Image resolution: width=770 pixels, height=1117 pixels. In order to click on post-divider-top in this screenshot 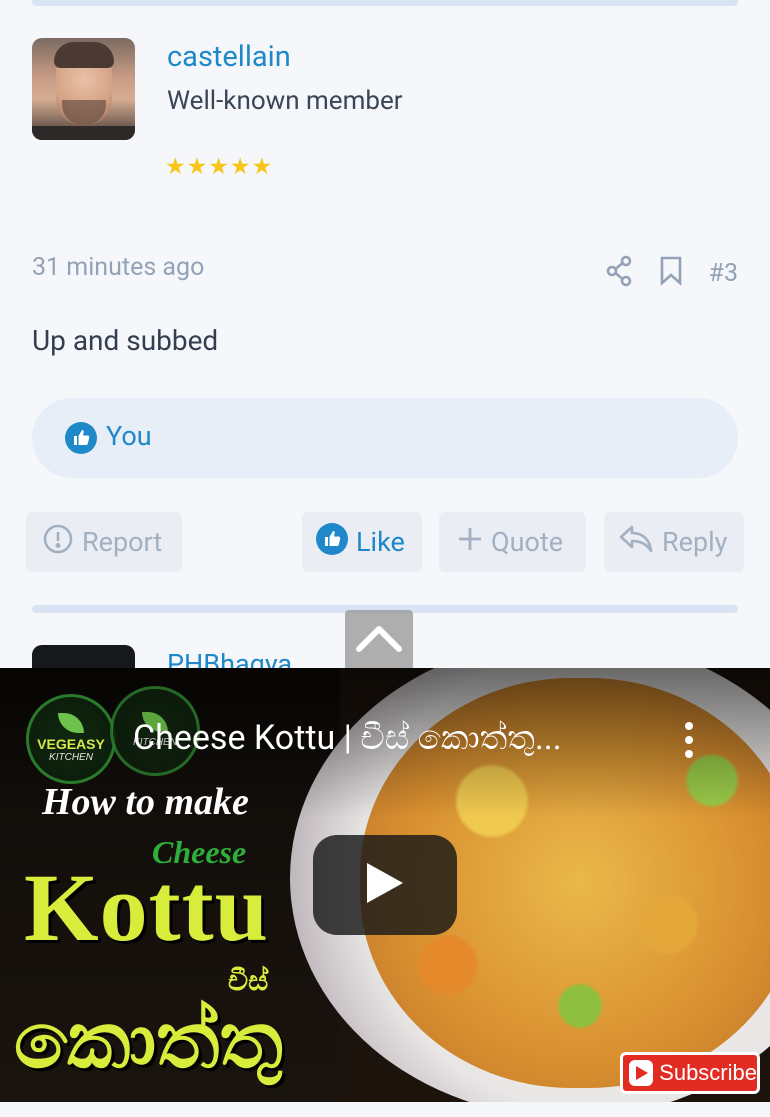, I will do `click(385, 3)`.